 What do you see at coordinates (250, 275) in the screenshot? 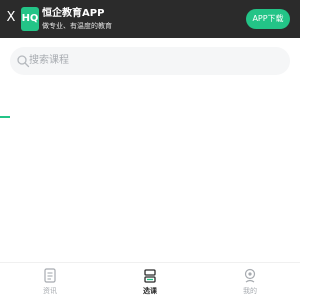
I see `profile-icon` at bounding box center [250, 275].